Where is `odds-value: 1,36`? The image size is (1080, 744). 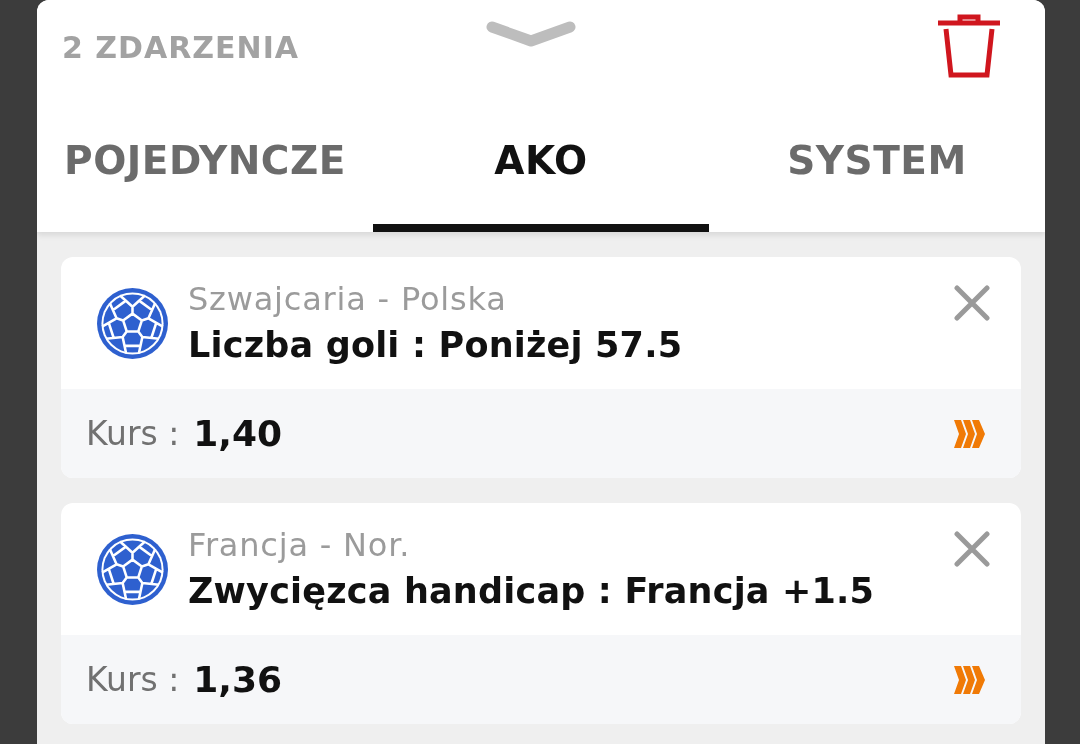 odds-value: 1,36 is located at coordinates (238, 679).